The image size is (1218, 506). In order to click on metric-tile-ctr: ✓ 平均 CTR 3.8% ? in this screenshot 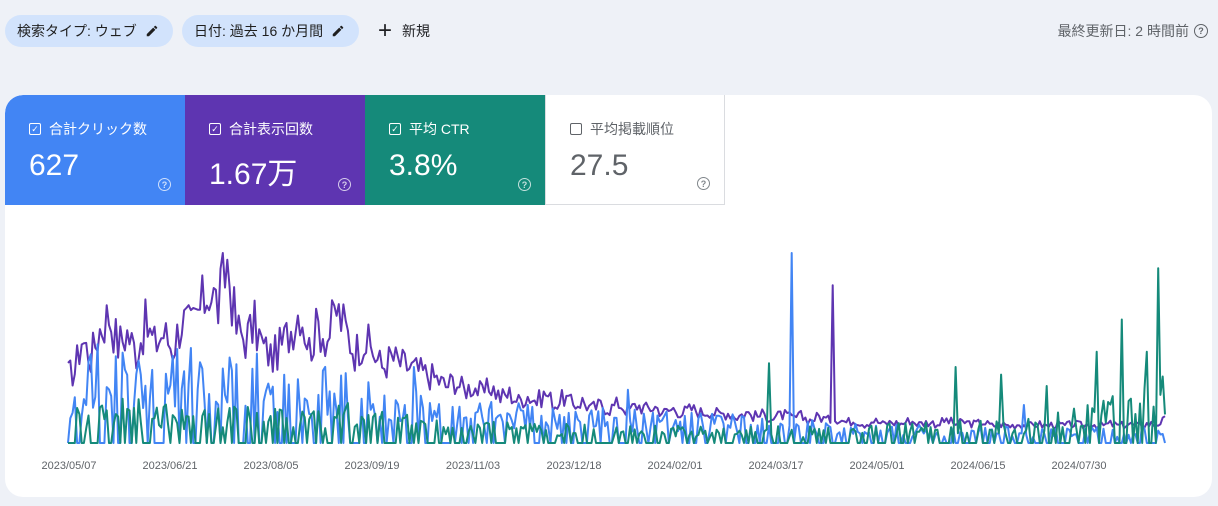, I will do `click(455, 150)`.